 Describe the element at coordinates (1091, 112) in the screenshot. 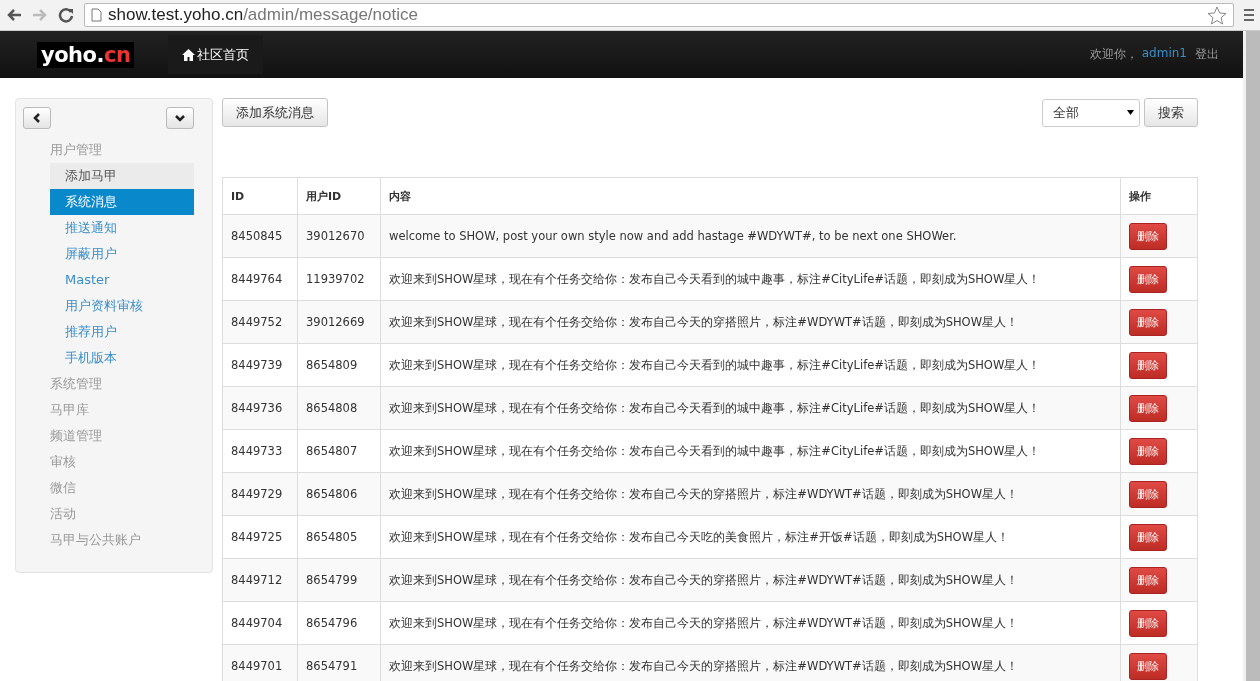

I see `filter-select: 全部` at that location.